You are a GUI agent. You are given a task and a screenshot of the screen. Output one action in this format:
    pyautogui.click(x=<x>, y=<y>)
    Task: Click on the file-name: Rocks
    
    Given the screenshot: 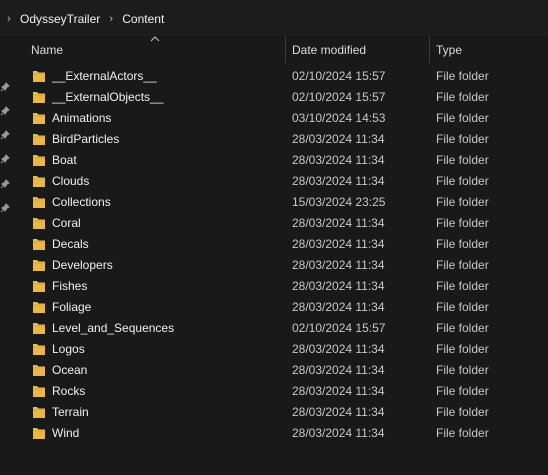 What is the action you would take?
    pyautogui.click(x=68, y=391)
    